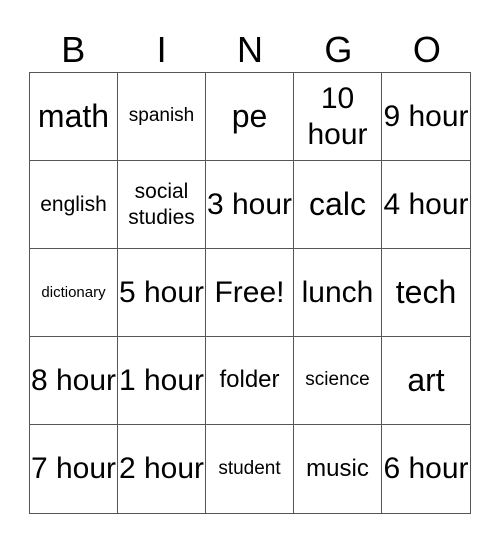 This screenshot has width=500, height=544. Describe the element at coordinates (426, 49) in the screenshot. I see `header-letter-o: O` at that location.